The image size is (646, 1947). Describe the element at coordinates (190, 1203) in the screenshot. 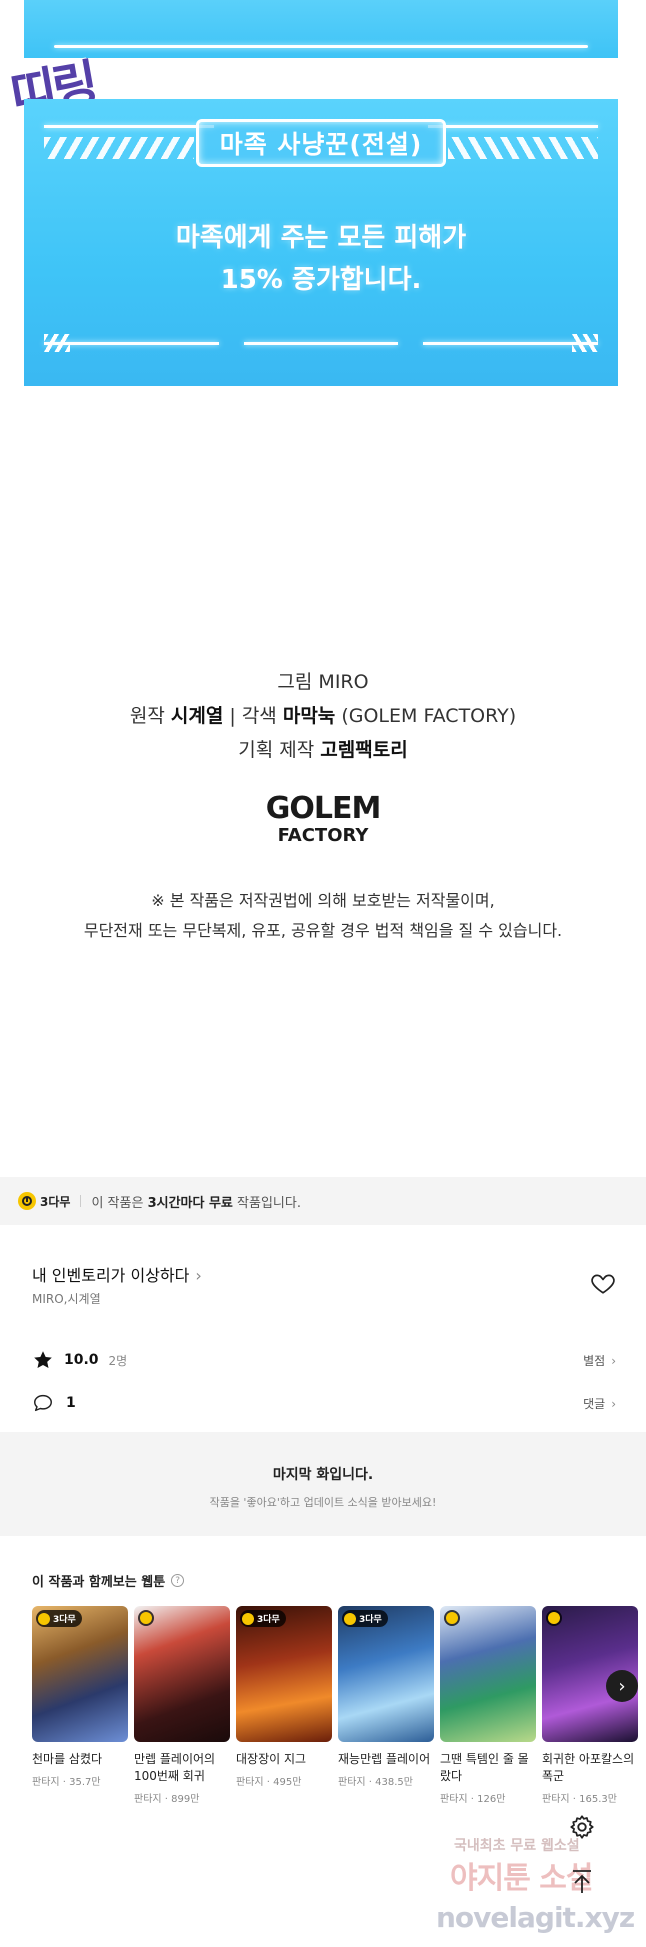

I see `banner-text-bold: 3시간마다 무료` at that location.